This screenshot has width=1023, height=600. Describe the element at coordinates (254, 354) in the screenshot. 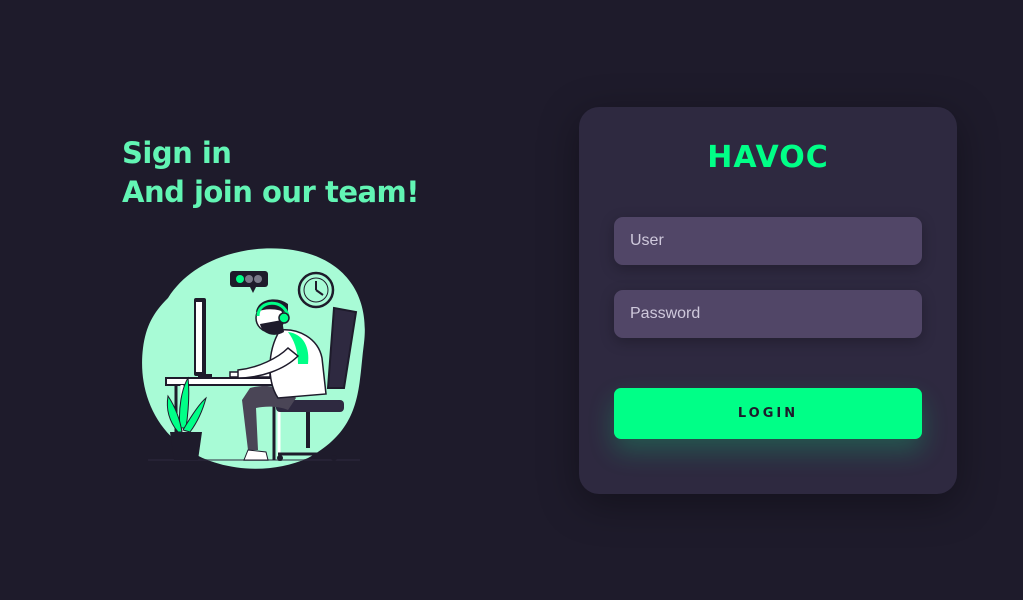

I see `developer-illustration` at that location.